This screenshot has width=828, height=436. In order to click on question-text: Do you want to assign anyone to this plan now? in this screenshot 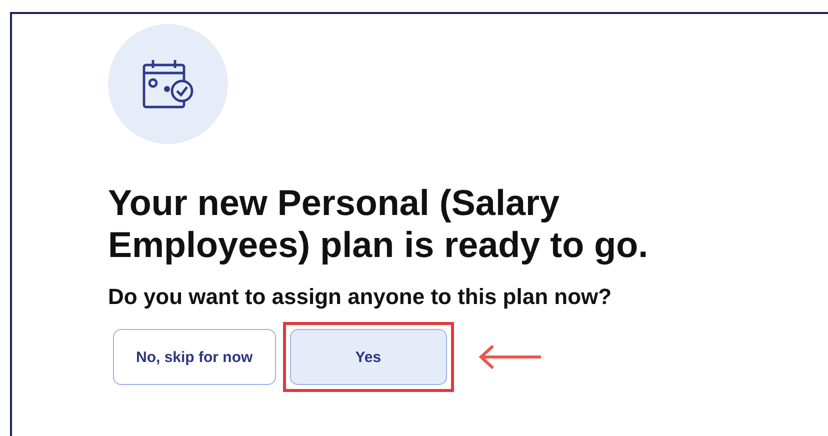, I will do `click(360, 297)`.